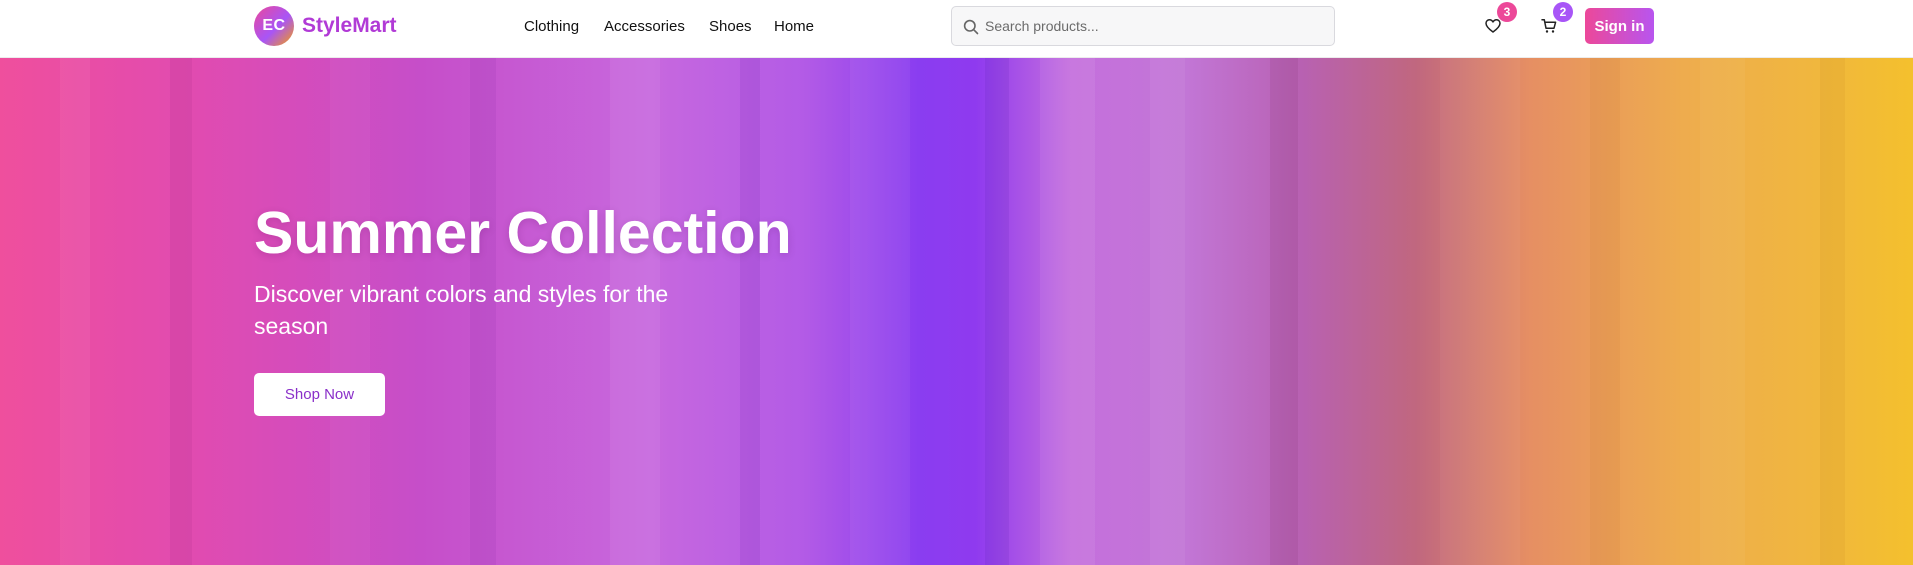 Image resolution: width=1913 pixels, height=565 pixels. What do you see at coordinates (523, 233) in the screenshot?
I see `hero-title: Summer Collection` at bounding box center [523, 233].